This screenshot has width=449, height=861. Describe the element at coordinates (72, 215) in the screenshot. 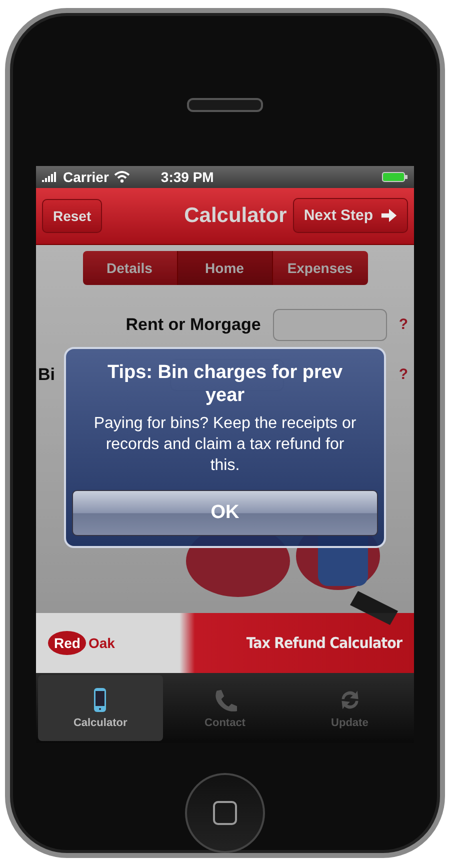

I see `reset-button: Reset` at that location.